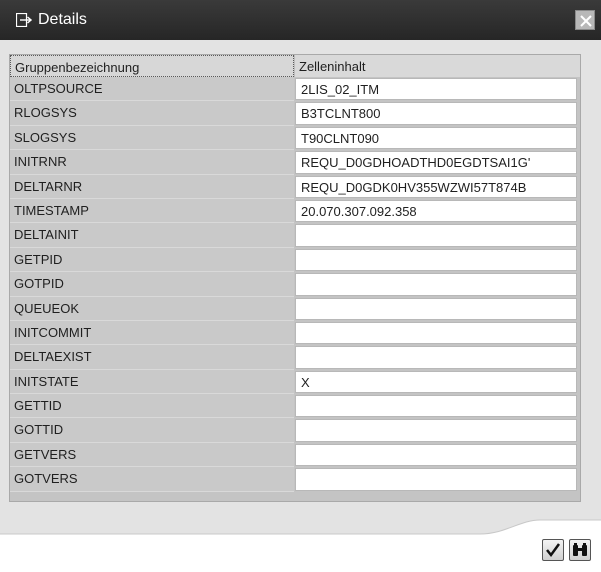 This screenshot has width=601, height=572. I want to click on row-value-cell: T90CLNT090, so click(436, 138).